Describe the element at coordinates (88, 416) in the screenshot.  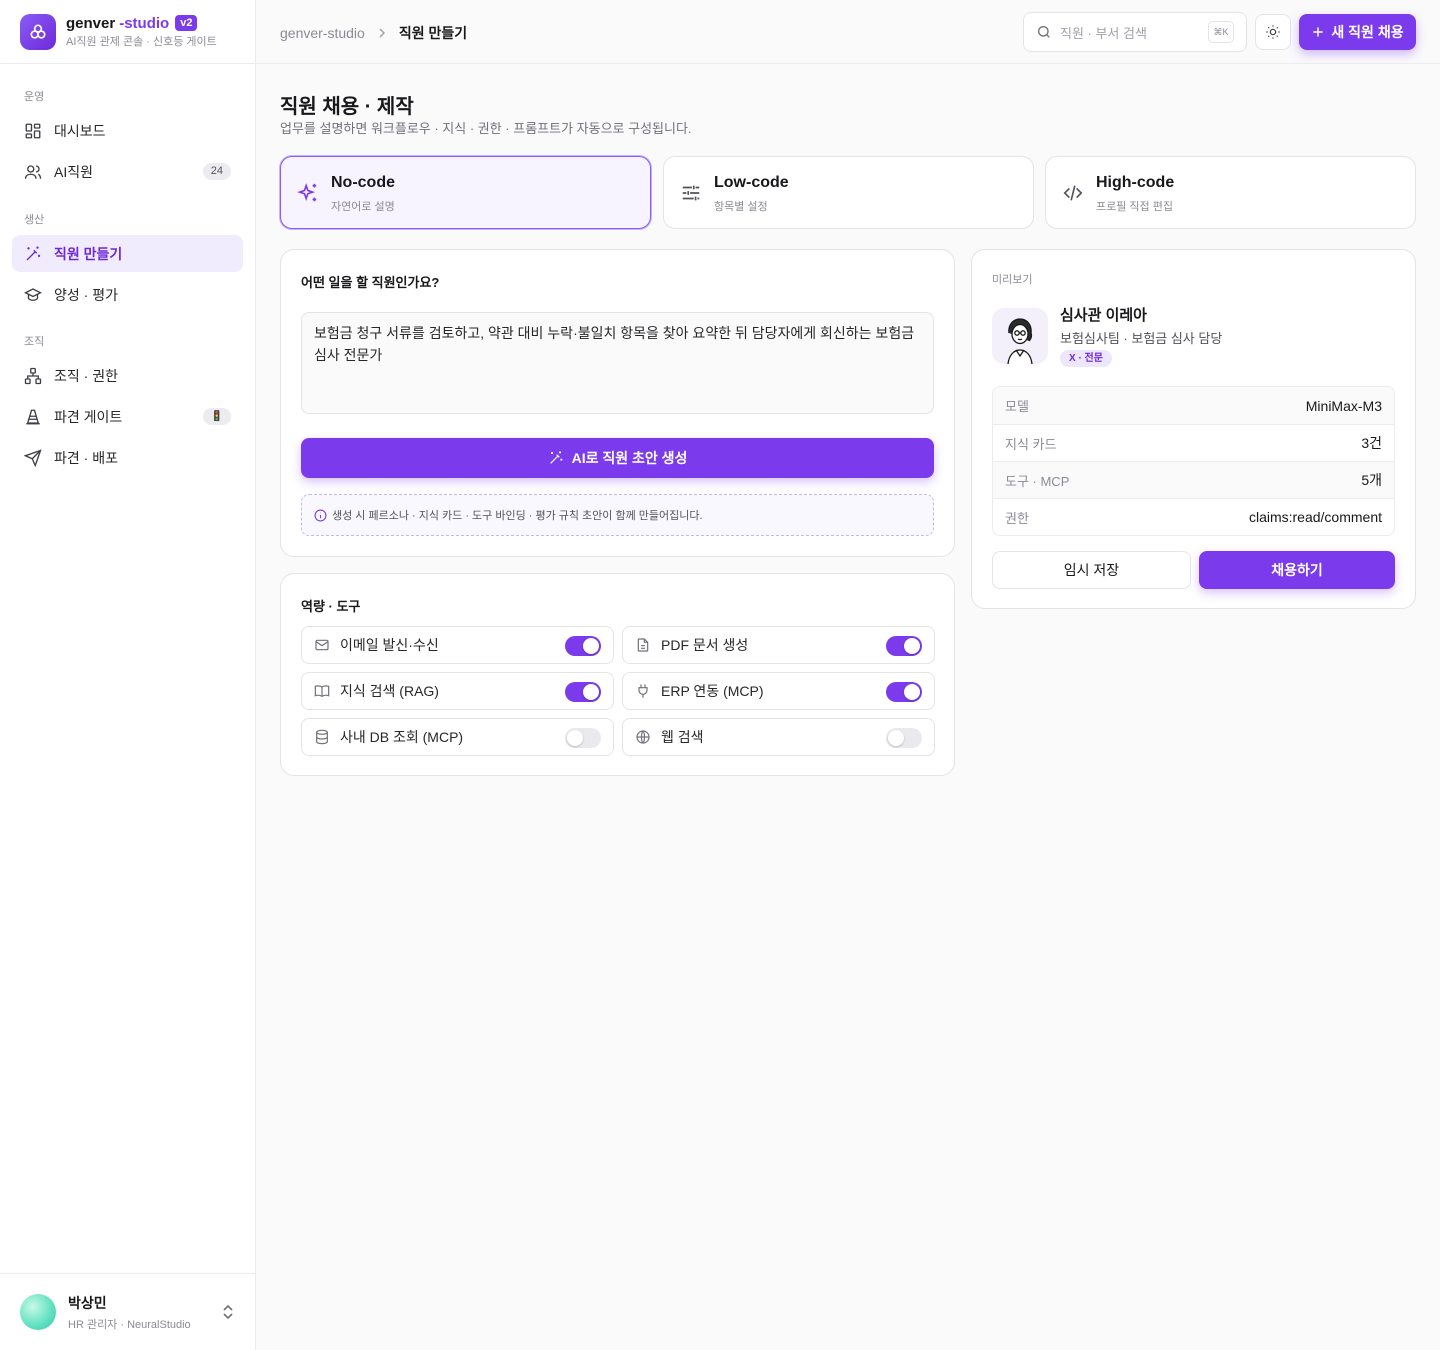
I see `sidebar-item-label: 파견 게이트` at that location.